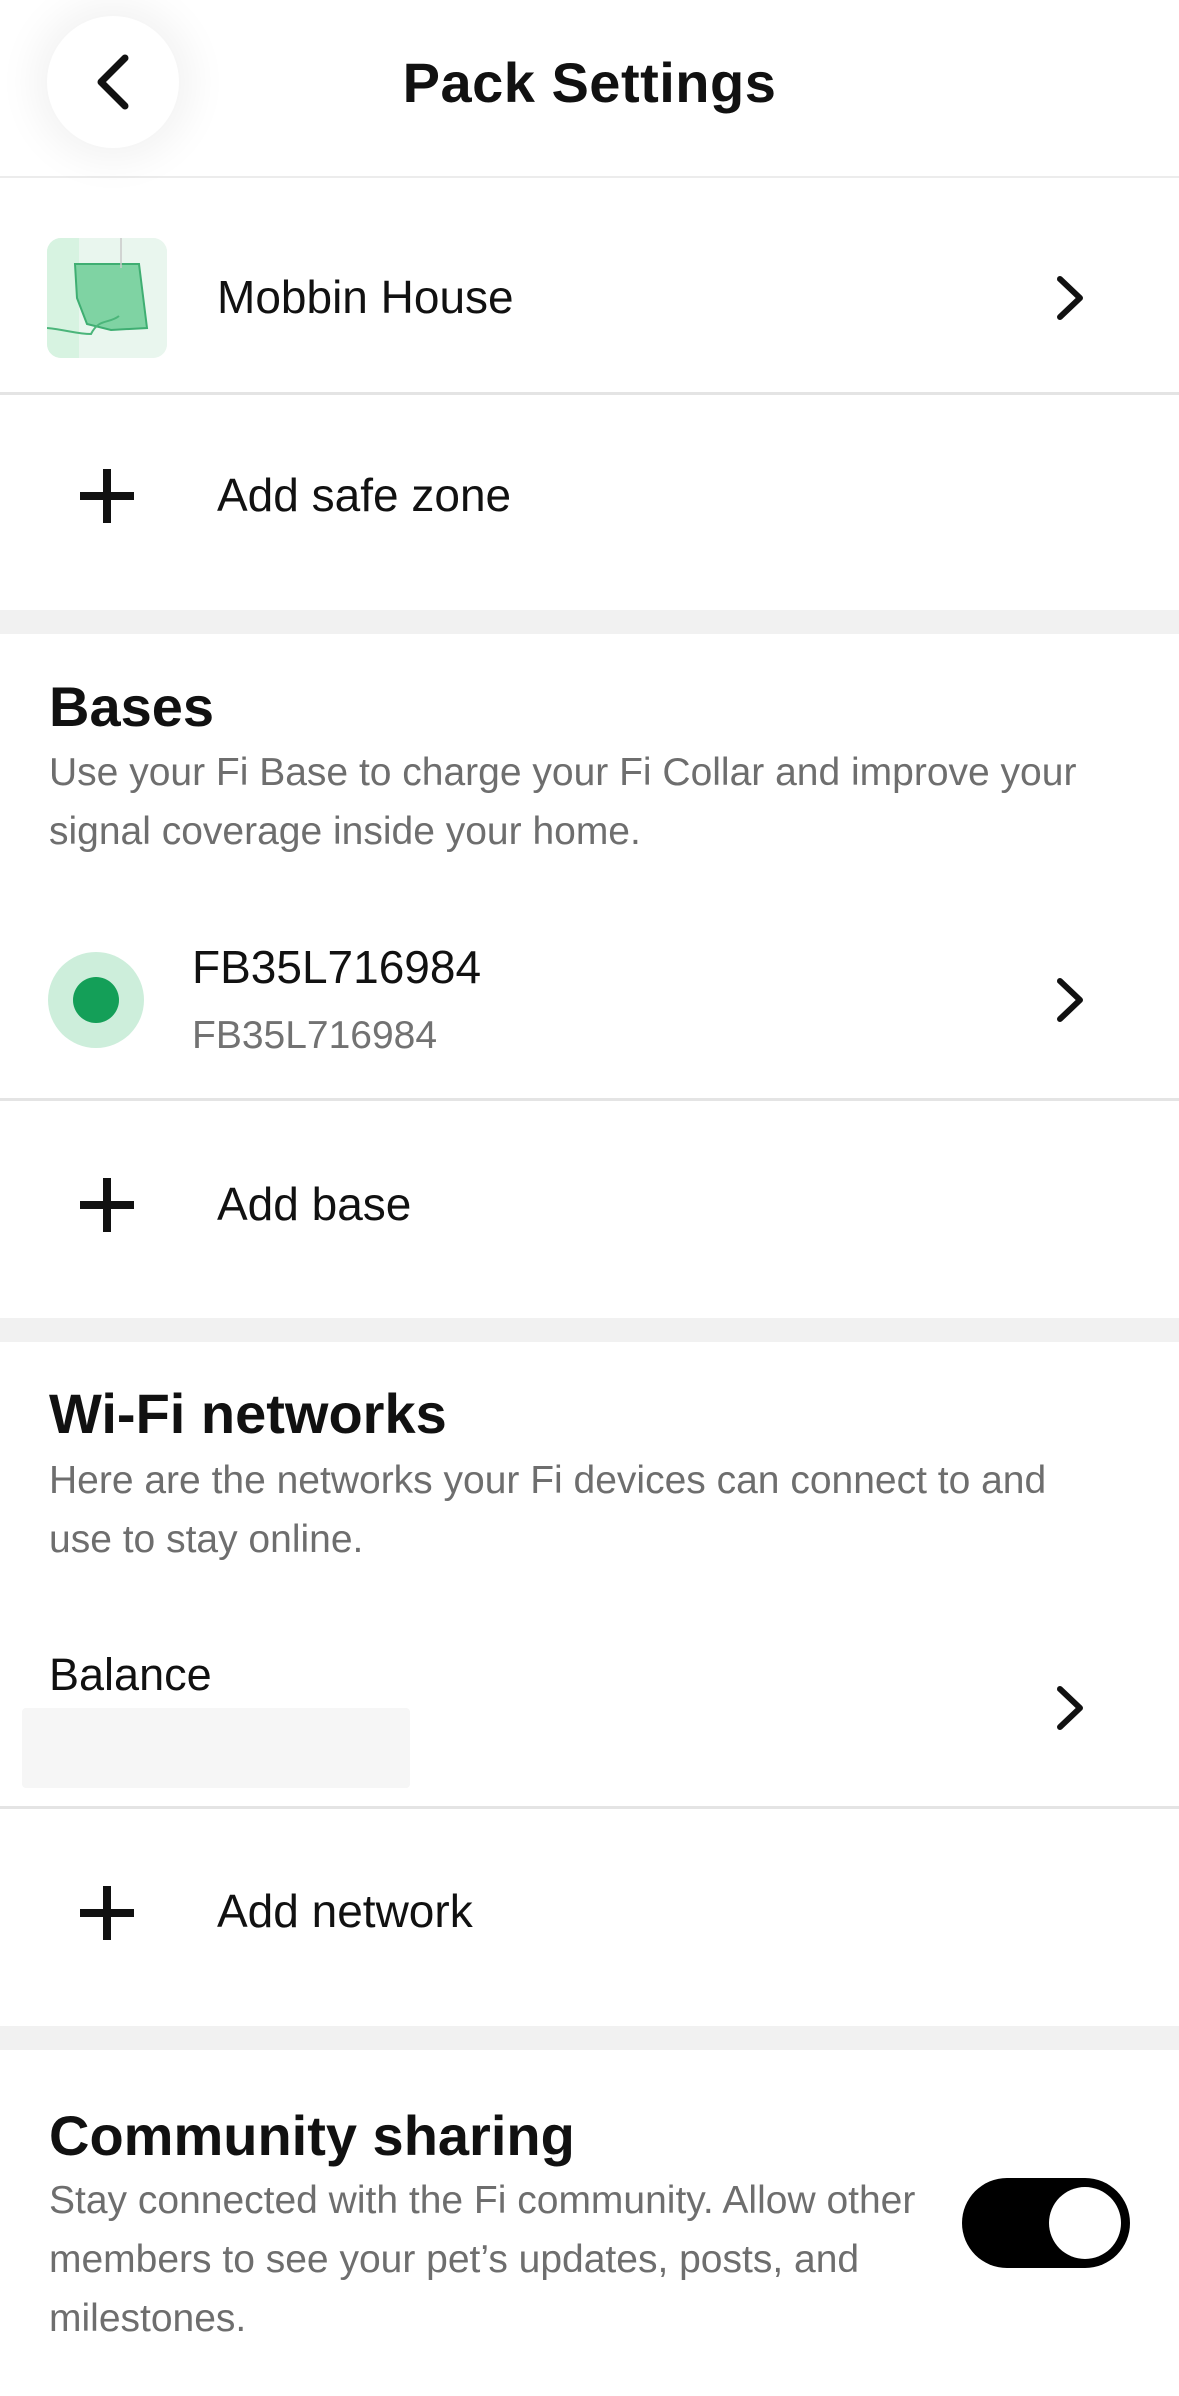  I want to click on safe-zone-map-thumbnail, so click(107, 298).